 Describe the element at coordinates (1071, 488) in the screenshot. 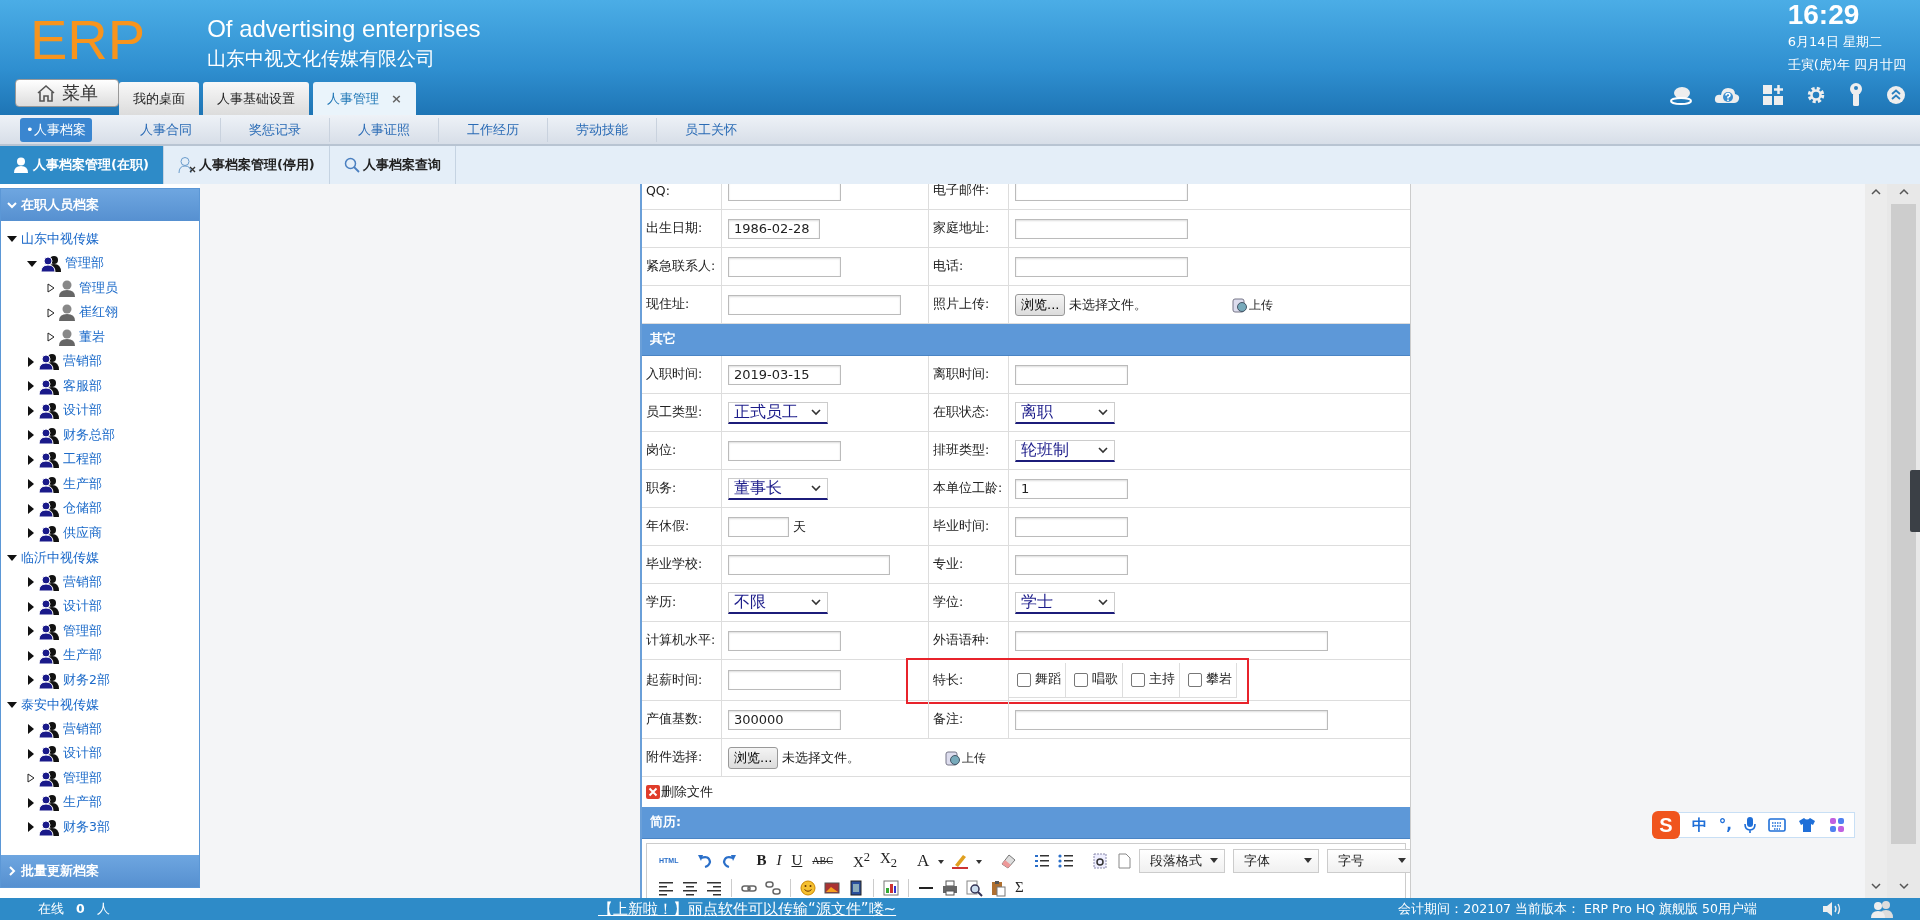

I see `text-field: 1` at that location.